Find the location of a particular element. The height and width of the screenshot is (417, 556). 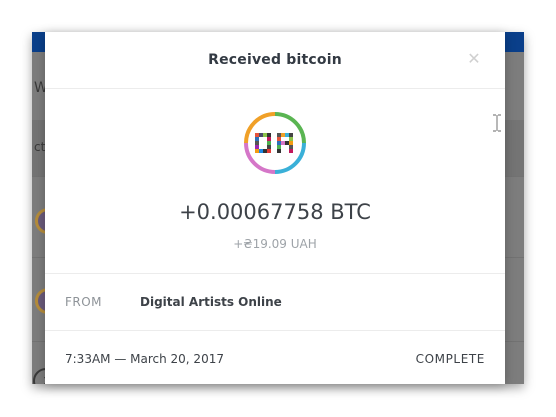

from-value: Digital Artists Online is located at coordinates (211, 302).